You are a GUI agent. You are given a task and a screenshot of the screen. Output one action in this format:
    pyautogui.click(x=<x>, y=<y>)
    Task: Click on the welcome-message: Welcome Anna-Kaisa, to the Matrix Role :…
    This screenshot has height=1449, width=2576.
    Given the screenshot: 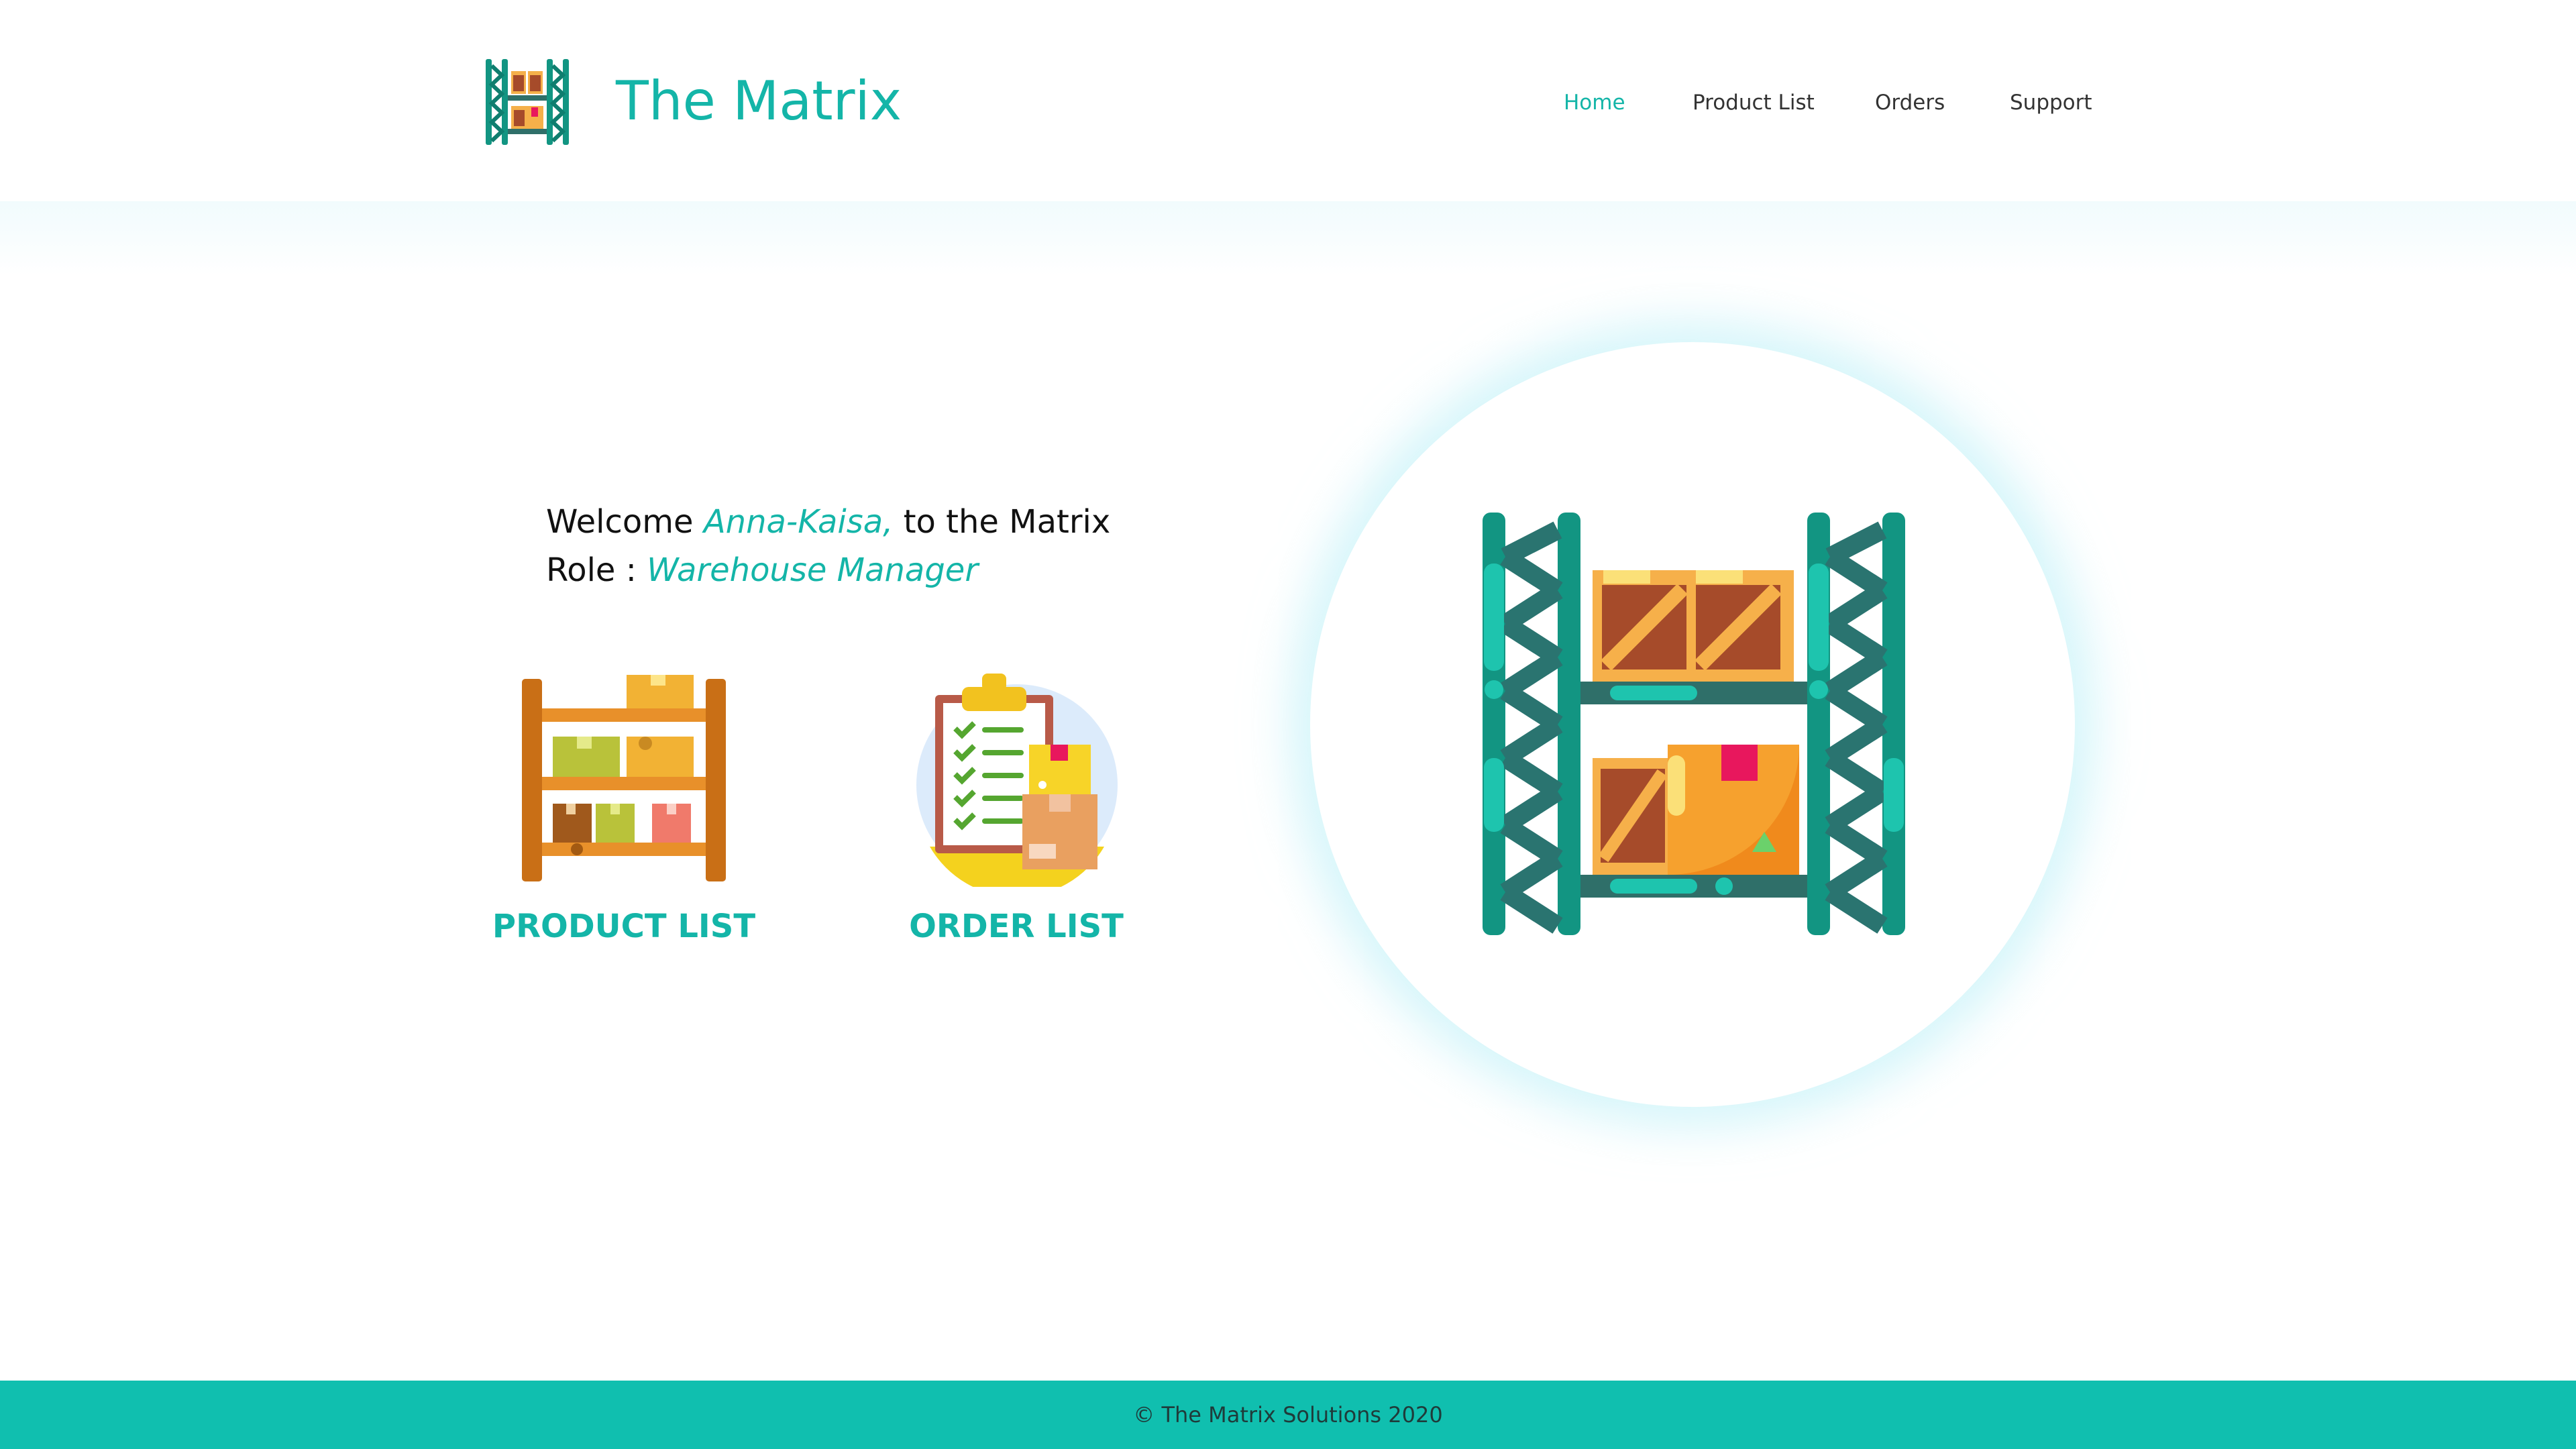 What is the action you would take?
    pyautogui.click(x=828, y=546)
    